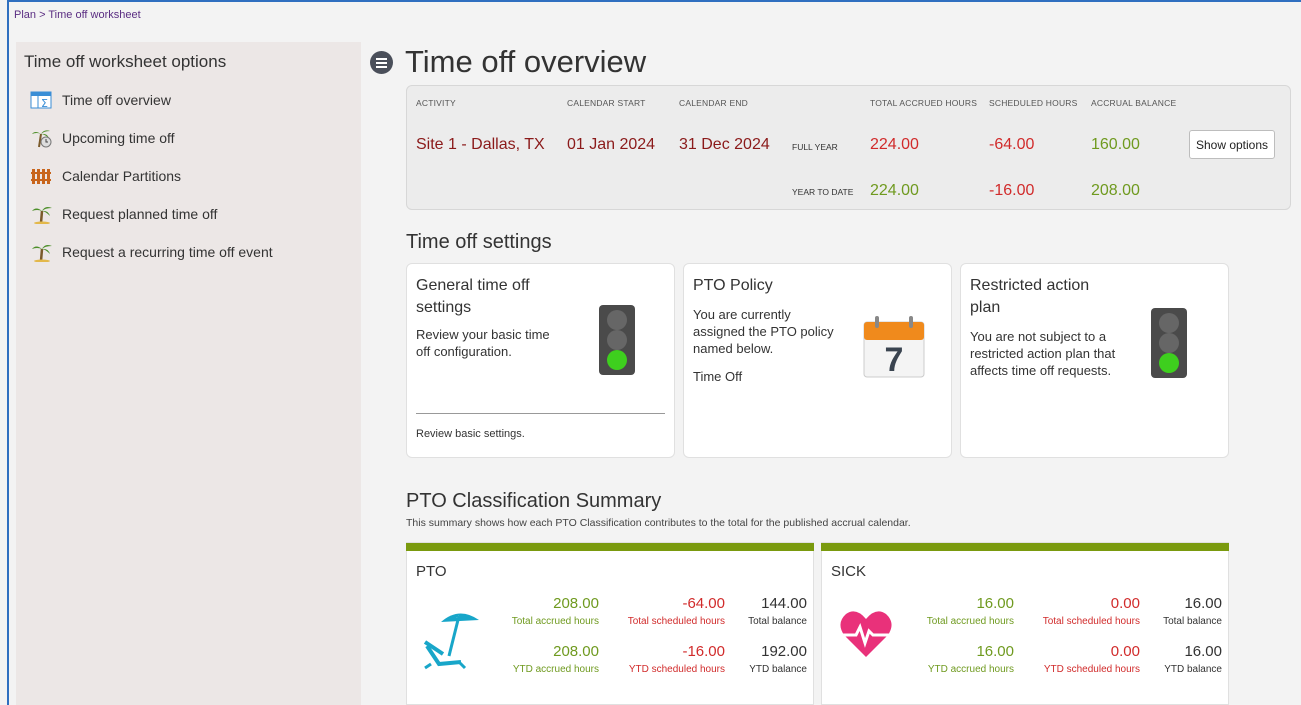 This screenshot has height=705, width=1301. I want to click on sidebar-item-label: Request planned time off, so click(140, 214).